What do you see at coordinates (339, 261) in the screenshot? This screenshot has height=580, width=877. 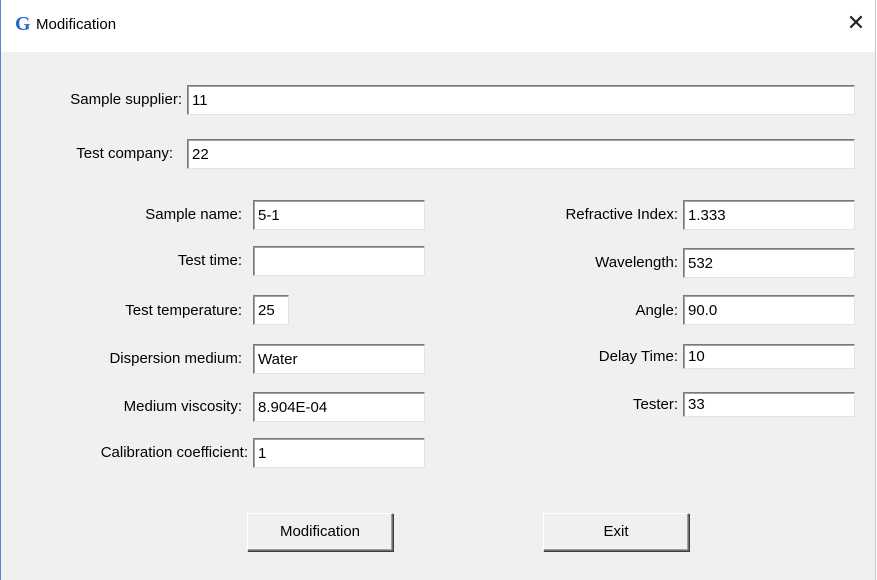 I see `test-time-field` at bounding box center [339, 261].